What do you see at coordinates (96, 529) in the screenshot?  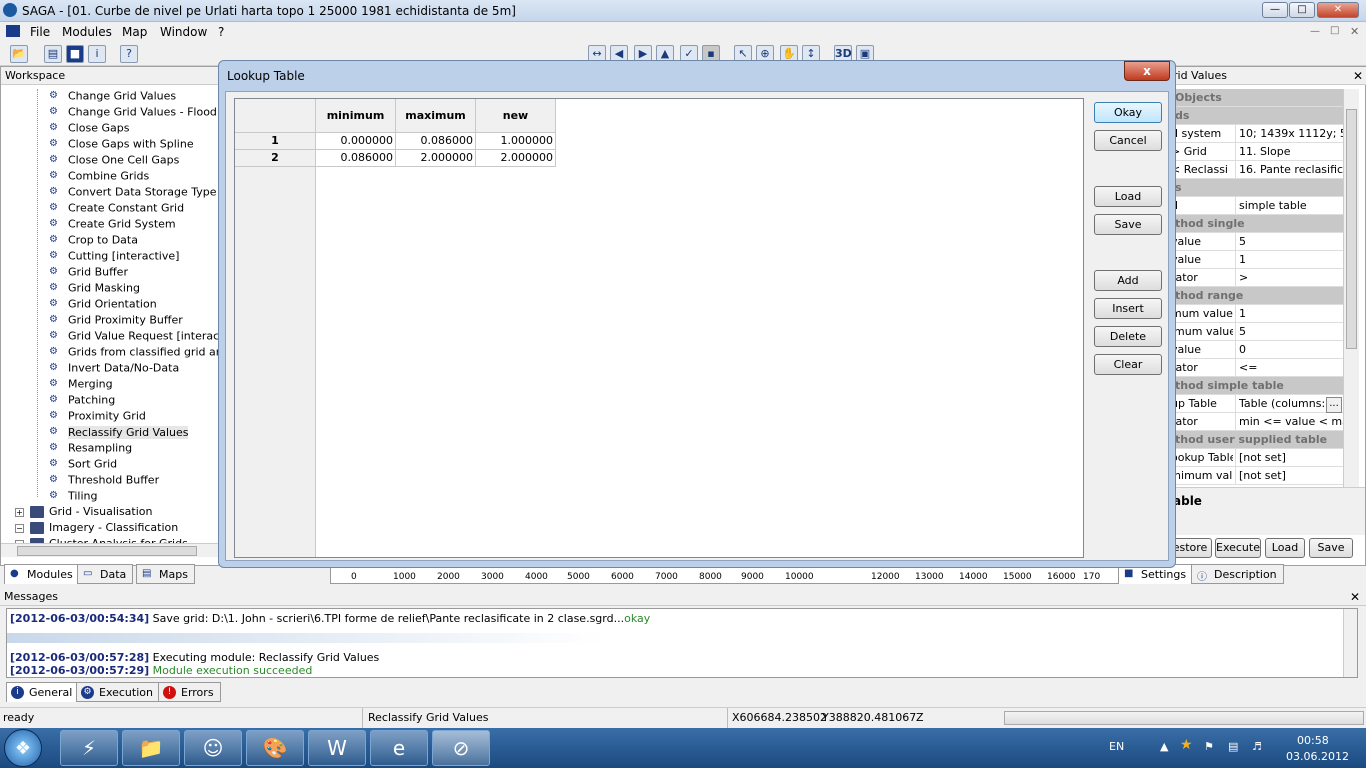 I see `module-group: − Imagery - Classification` at bounding box center [96, 529].